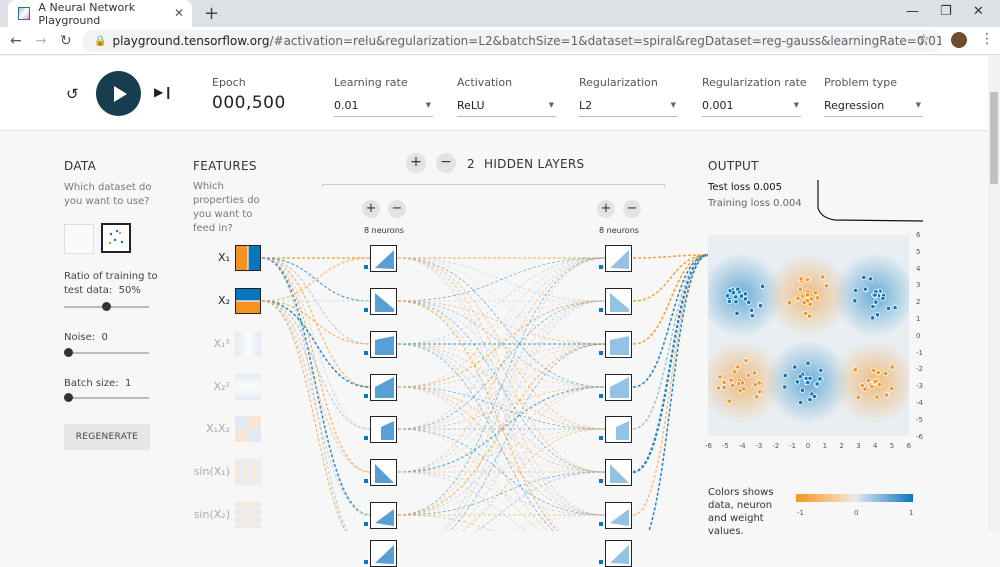 This screenshot has height=567, width=1000. I want to click on x-tick-label: 2, so click(841, 446).